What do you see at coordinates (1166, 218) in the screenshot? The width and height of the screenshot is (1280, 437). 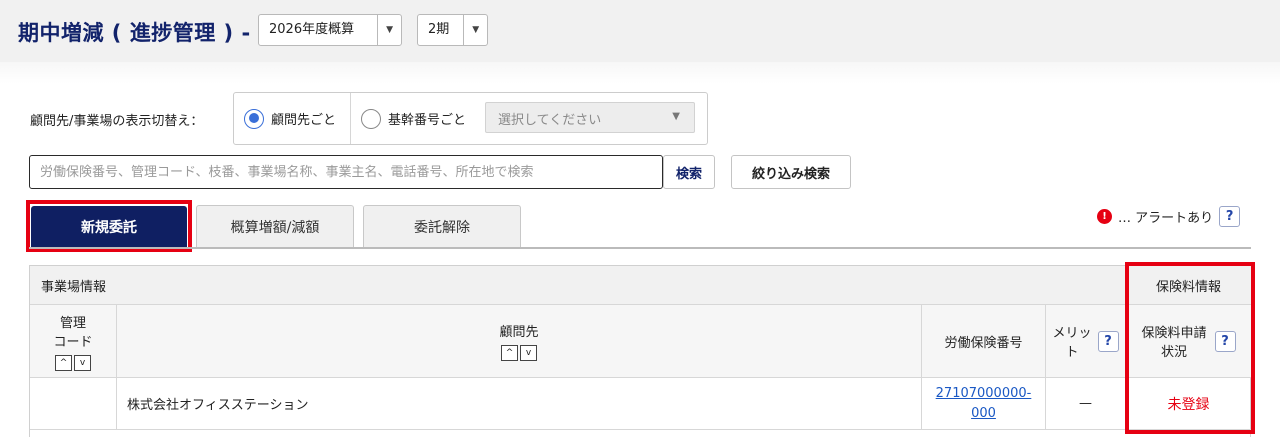 I see `alert-legend-text: … アラートあり` at bounding box center [1166, 218].